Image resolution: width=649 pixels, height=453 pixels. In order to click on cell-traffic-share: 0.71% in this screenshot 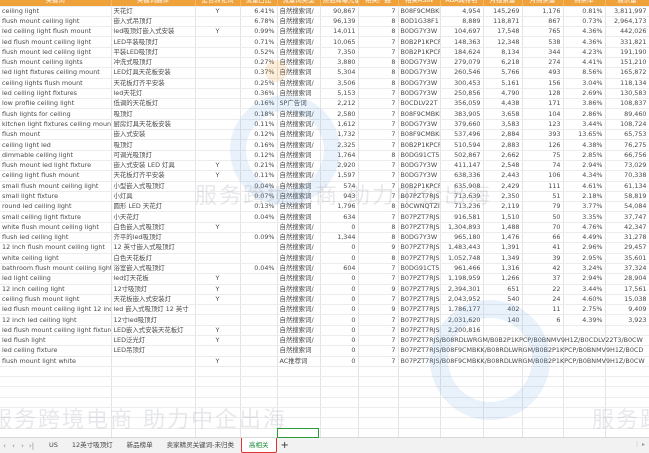, I will do `click(259, 42)`.